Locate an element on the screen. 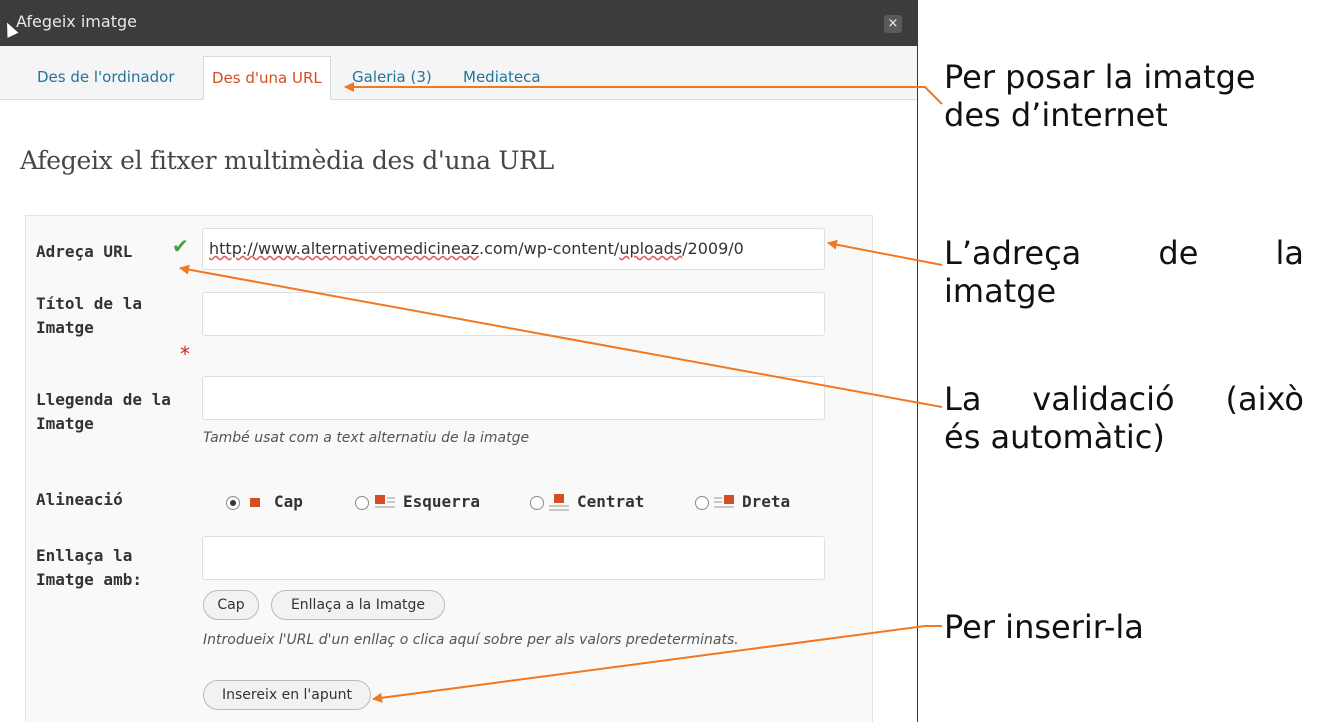 Image resolution: width=1317 pixels, height=722 pixels. validation-annotation-word: (això is located at coordinates (1264, 399).